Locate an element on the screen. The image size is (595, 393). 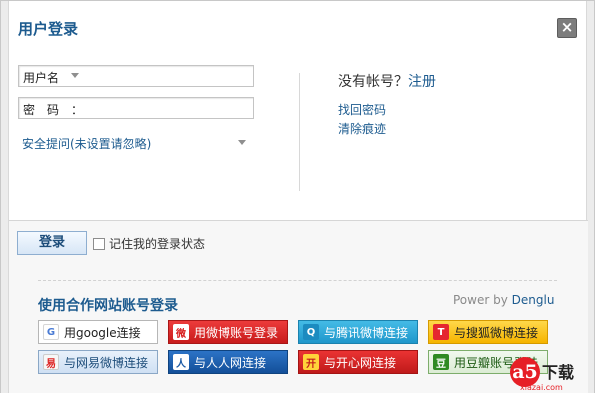
security-question-select: 安全提问(未设置请忽略) is located at coordinates (135, 143).